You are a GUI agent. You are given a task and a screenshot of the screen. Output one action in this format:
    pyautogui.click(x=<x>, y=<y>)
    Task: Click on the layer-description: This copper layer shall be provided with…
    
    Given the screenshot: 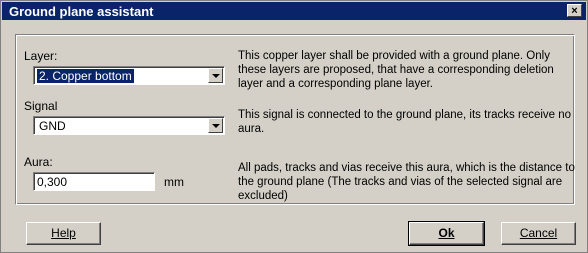 What is the action you would take?
    pyautogui.click(x=396, y=70)
    